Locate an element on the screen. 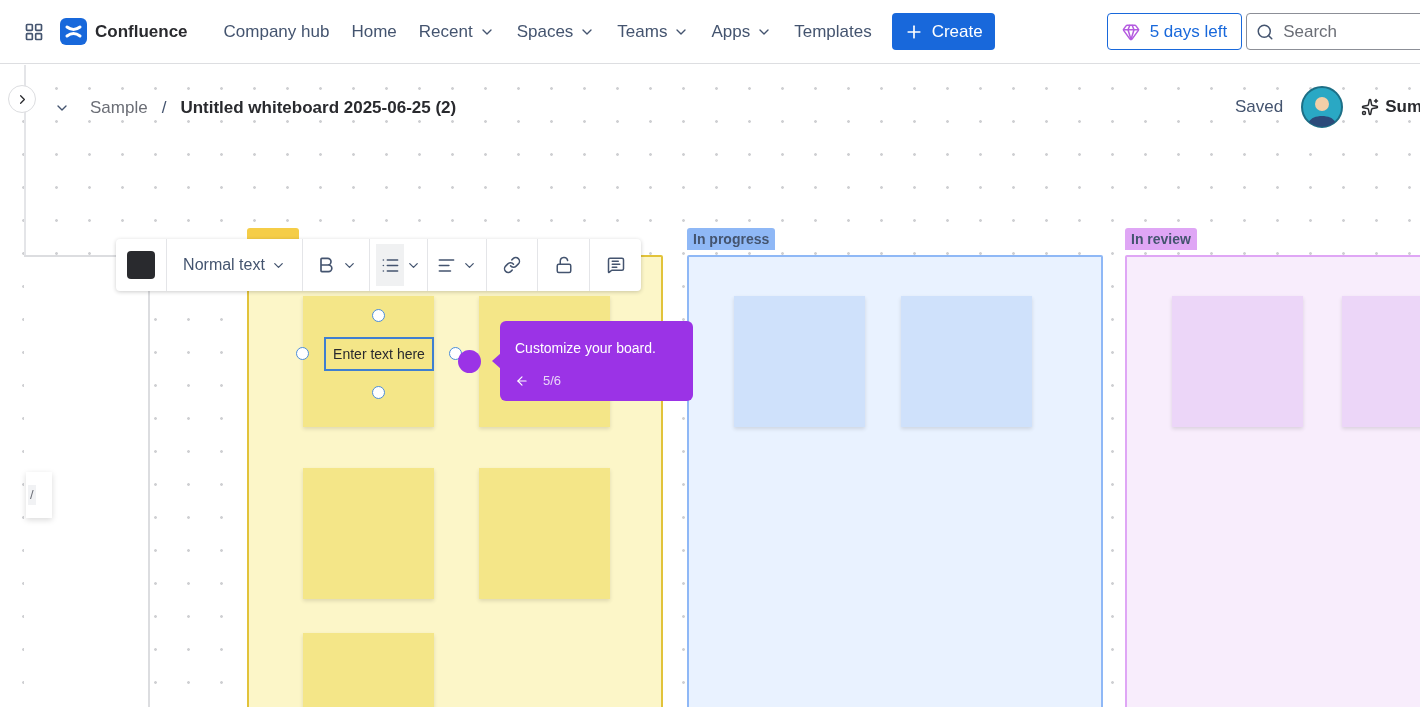 This screenshot has width=1420, height=707. save-status: Saved is located at coordinates (1259, 107).